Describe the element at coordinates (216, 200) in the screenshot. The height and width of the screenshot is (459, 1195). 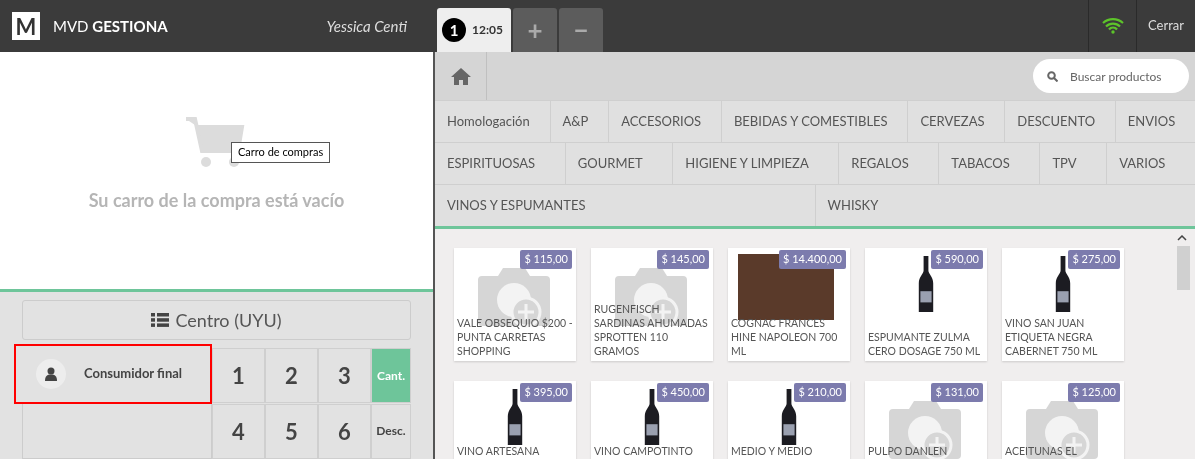
I see `empty-cart-message: Su carro de la compra está vacío` at that location.